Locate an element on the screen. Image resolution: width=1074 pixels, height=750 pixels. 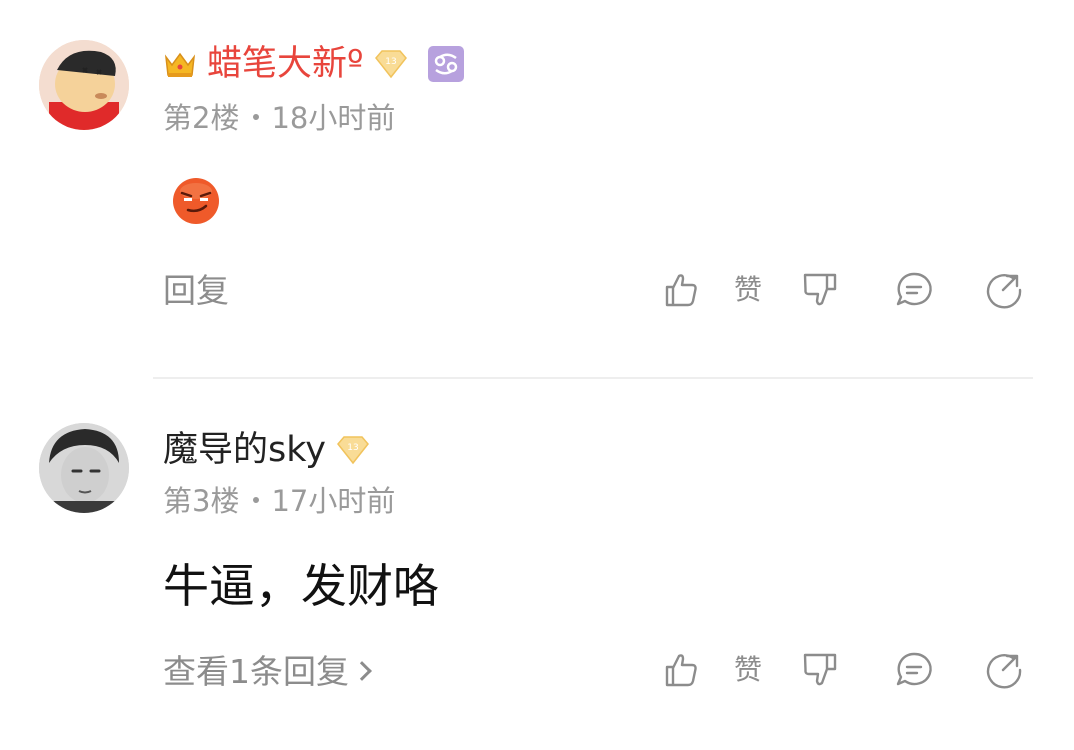
post-time: 17小时前 is located at coordinates (333, 501).